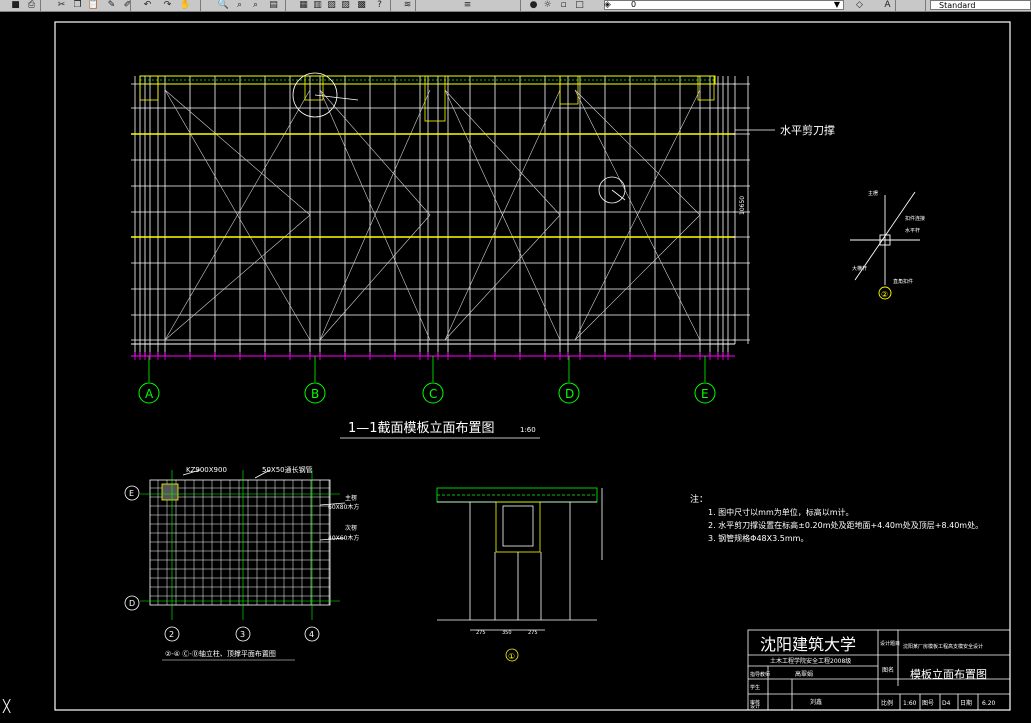 Image resolution: width=1031 pixels, height=723 pixels. What do you see at coordinates (345, 5) in the screenshot?
I see `markup-icon: ▨` at bounding box center [345, 5].